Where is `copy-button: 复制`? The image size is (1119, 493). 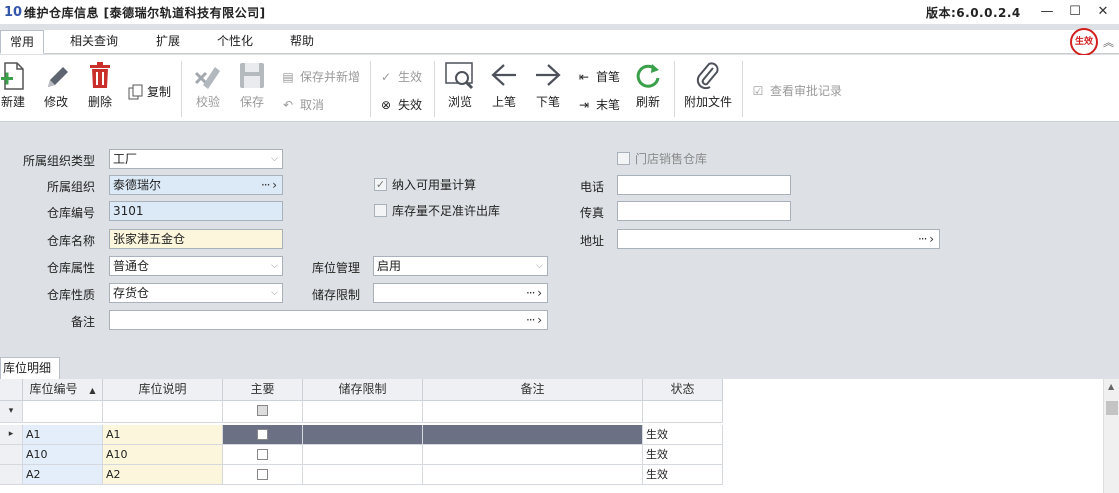 copy-button: 复制 is located at coordinates (149, 91).